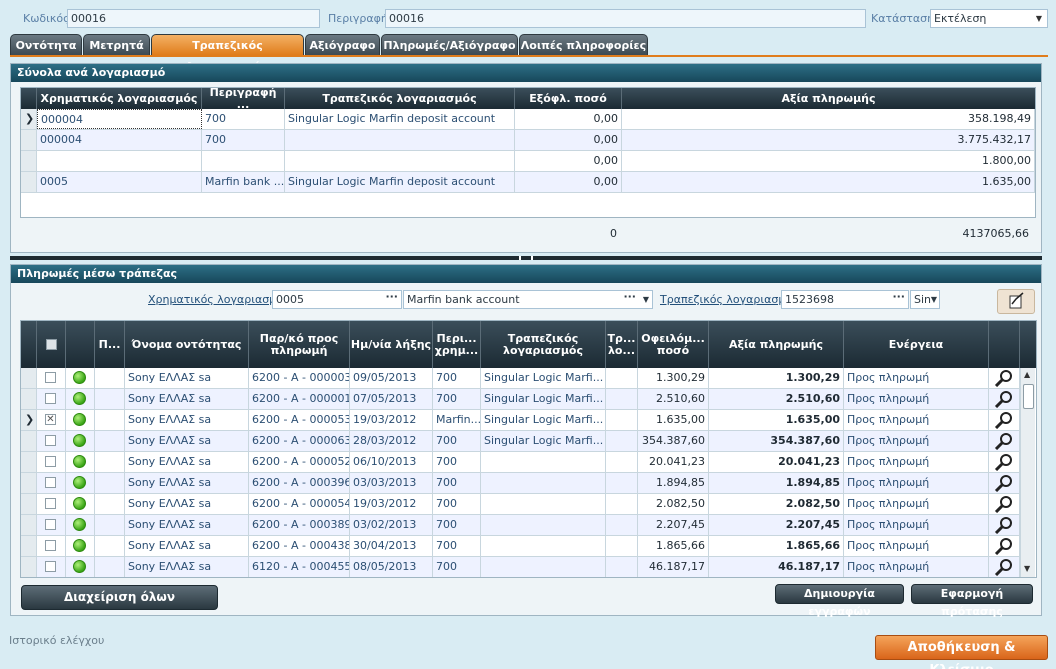 This screenshot has width=1056, height=669. What do you see at coordinates (50, 419) in the screenshot?
I see `row-checkbox: ✕` at bounding box center [50, 419].